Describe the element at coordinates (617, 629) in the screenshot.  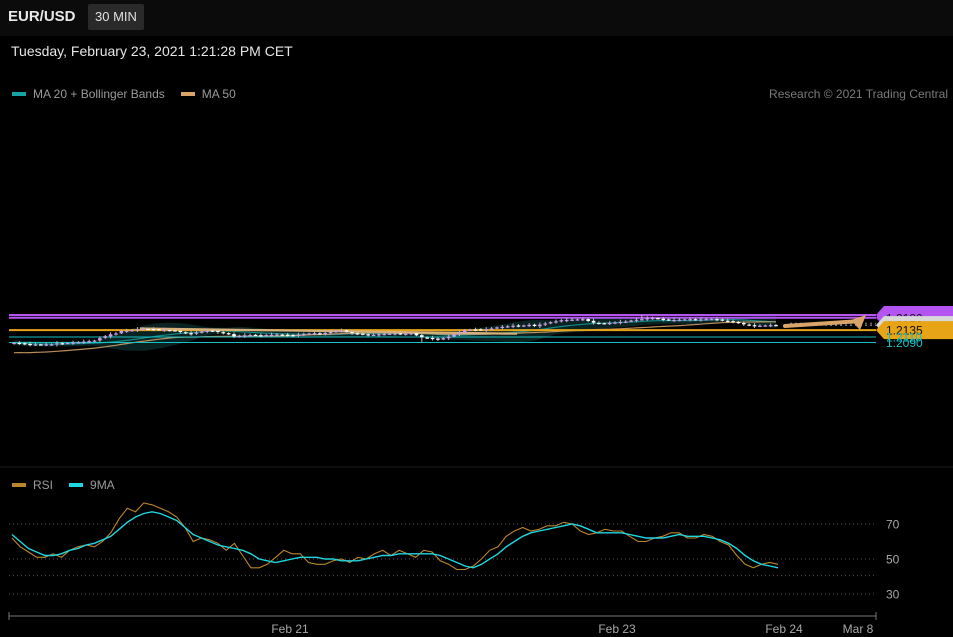
I see `time-tick-label-1: Feb 23` at that location.